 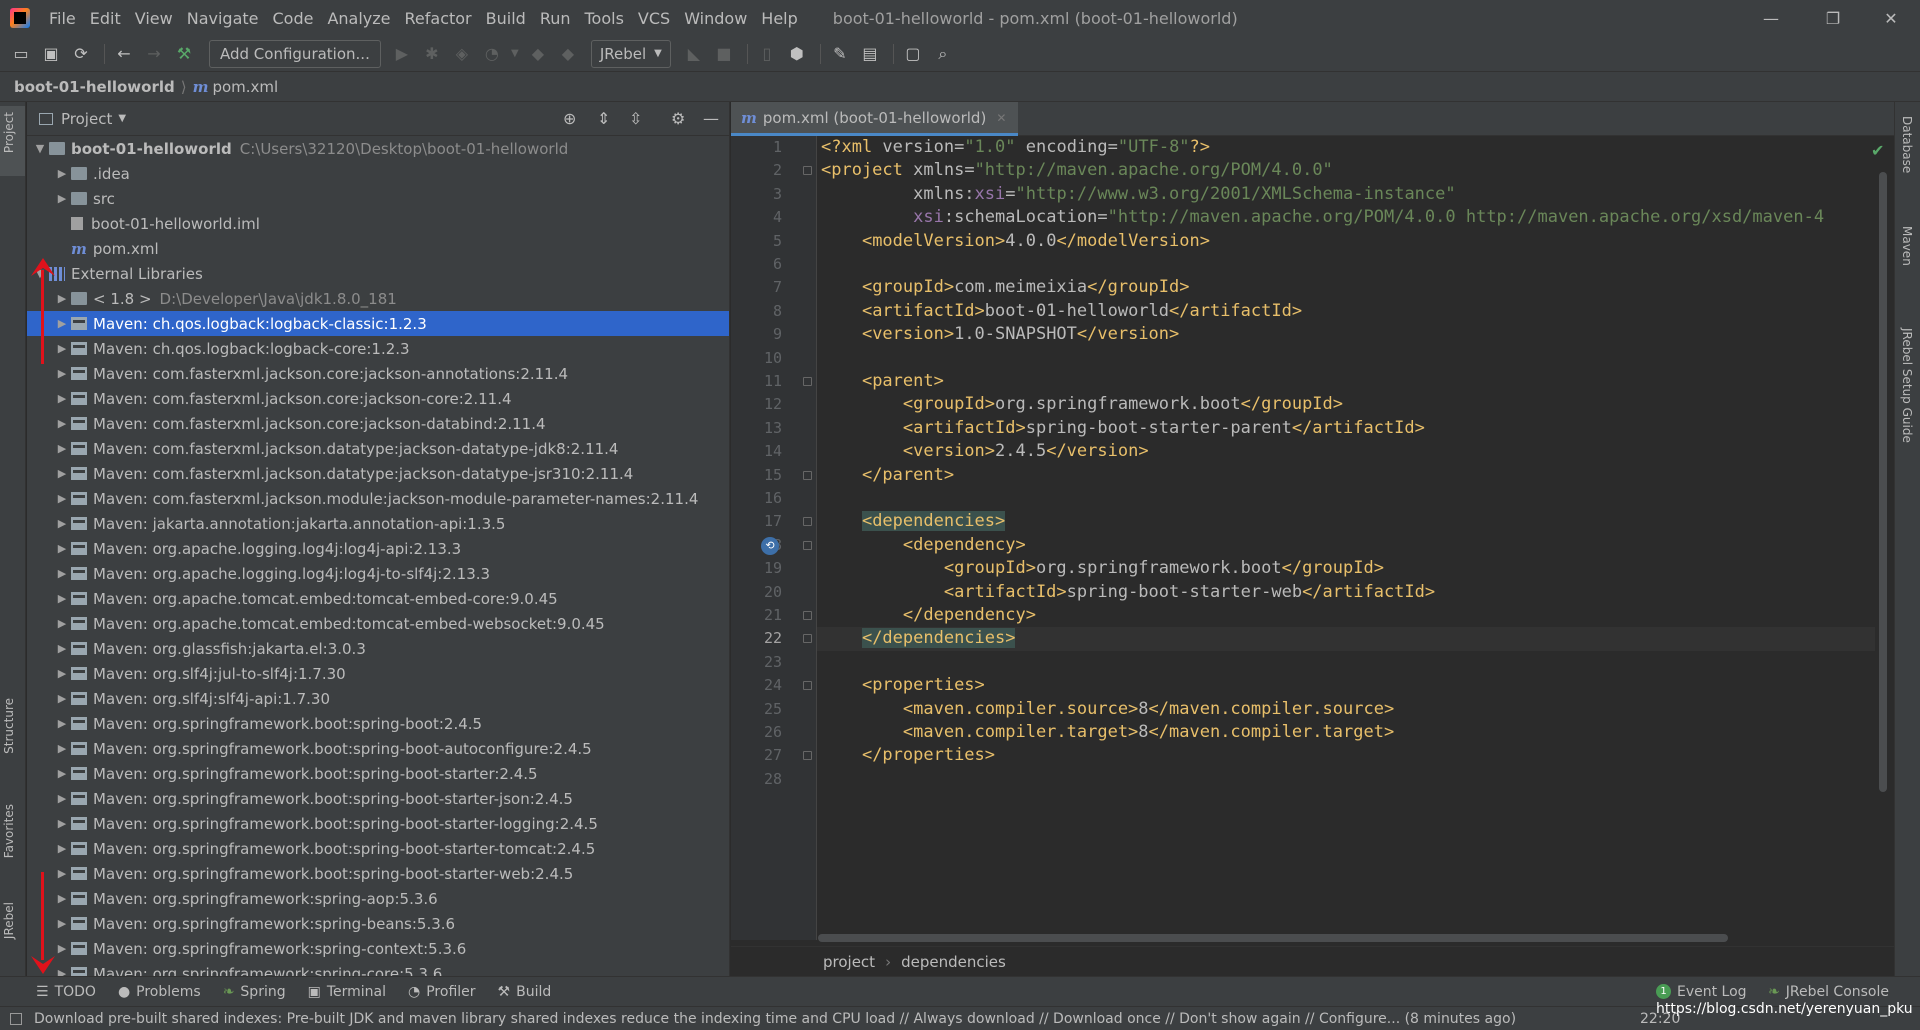 What do you see at coordinates (9, 132) in the screenshot?
I see `tab-project: Project` at bounding box center [9, 132].